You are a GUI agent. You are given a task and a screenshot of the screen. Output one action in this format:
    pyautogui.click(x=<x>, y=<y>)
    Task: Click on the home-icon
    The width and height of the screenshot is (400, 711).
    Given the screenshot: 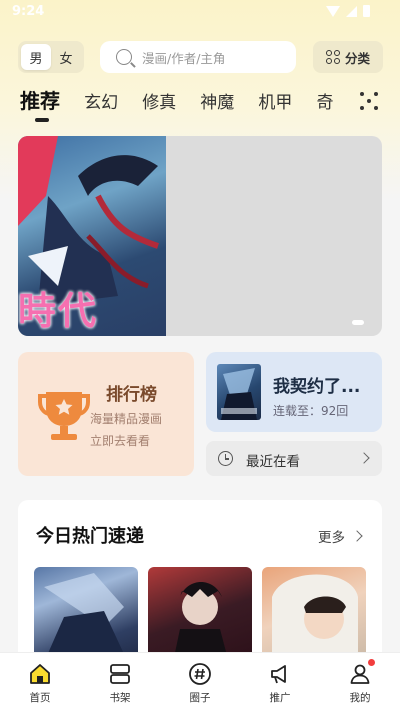 What is the action you would take?
    pyautogui.click(x=40, y=674)
    